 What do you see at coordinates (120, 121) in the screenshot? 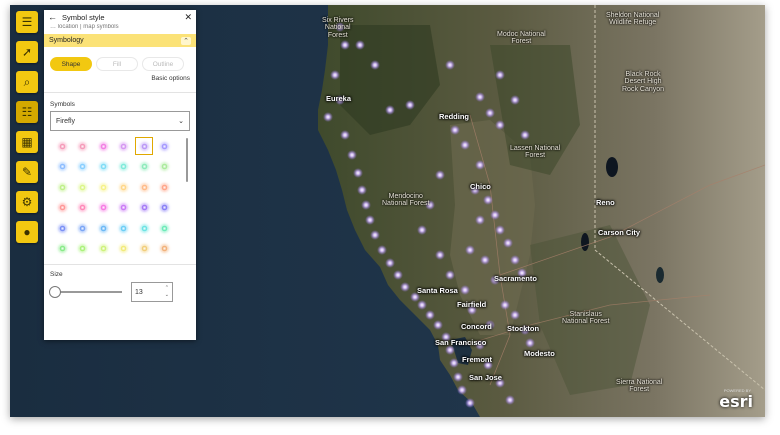
I see `symbol-set-dropdown: Firefly ⌄` at bounding box center [120, 121].